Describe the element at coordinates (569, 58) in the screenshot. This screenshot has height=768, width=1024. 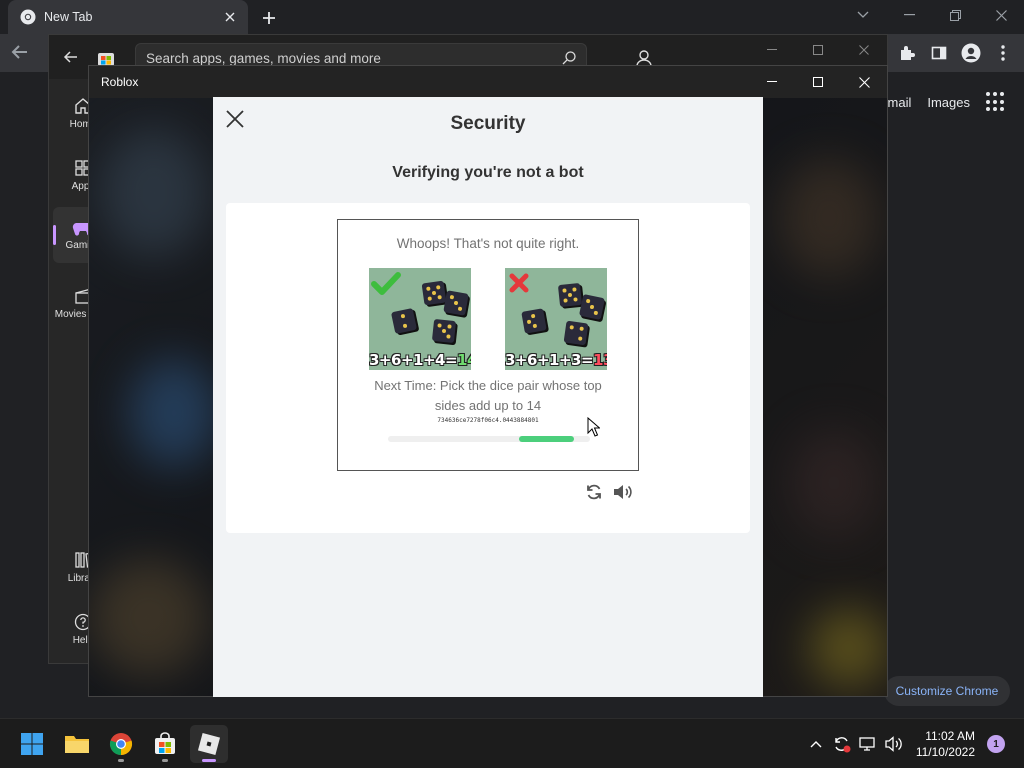
I see `search-icon` at that location.